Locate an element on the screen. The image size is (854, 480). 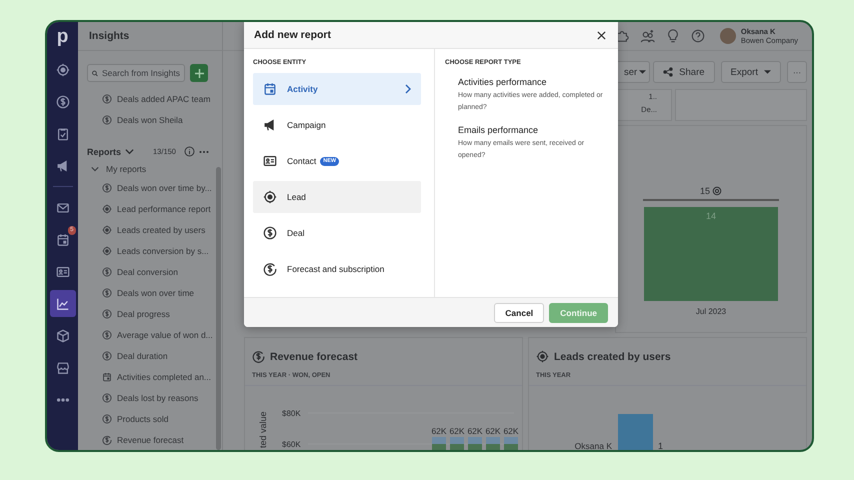
more-icon is located at coordinates (203, 152).